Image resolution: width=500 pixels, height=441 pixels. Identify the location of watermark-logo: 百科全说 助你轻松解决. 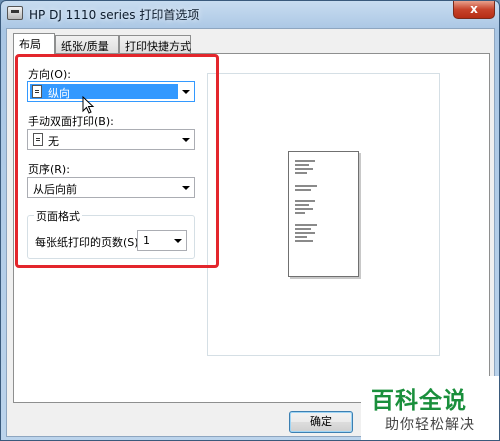
(430, 408).